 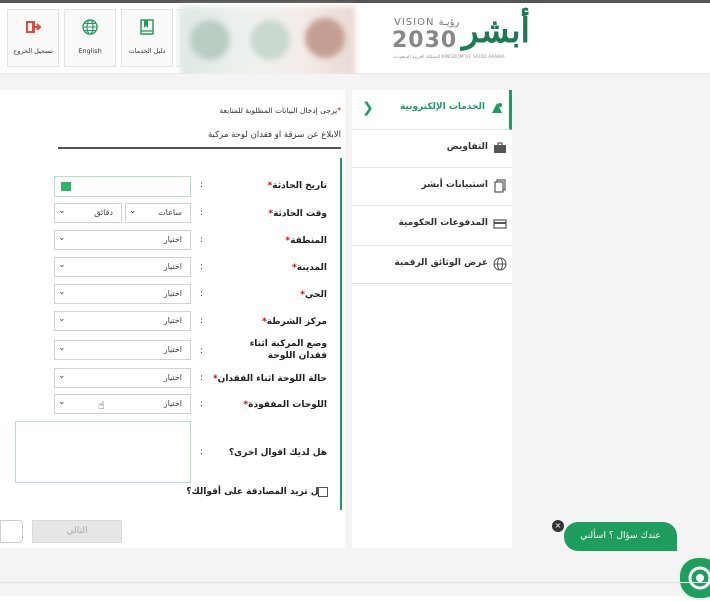 I want to click on other-statements-label: هل لديك اقوال اخرى؟, so click(x=277, y=453).